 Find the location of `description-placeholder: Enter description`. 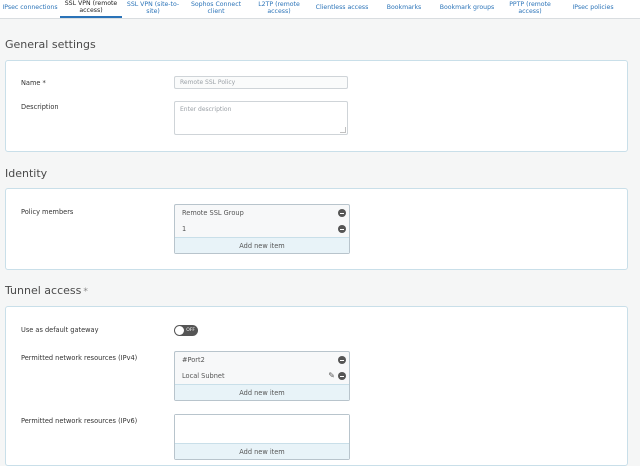

description-placeholder: Enter description is located at coordinates (206, 109).